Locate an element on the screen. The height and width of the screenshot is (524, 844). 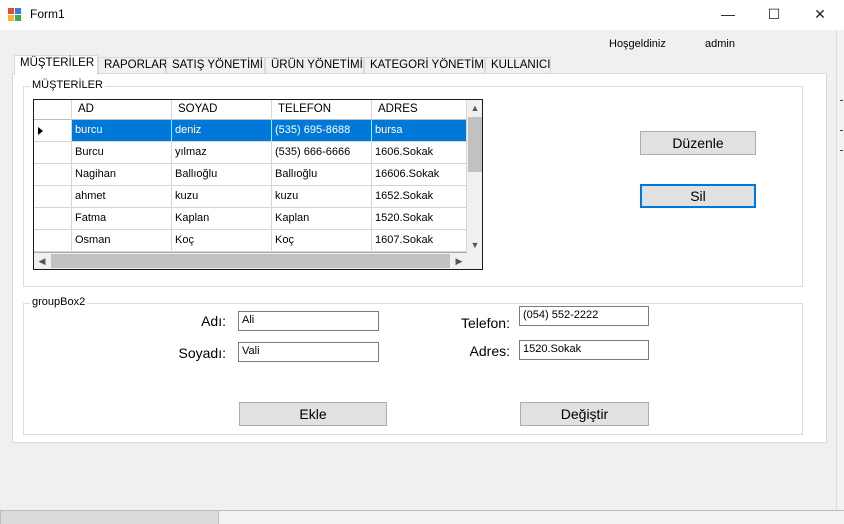
chevron-down-icon: ▼ is located at coordinates (474, 245).